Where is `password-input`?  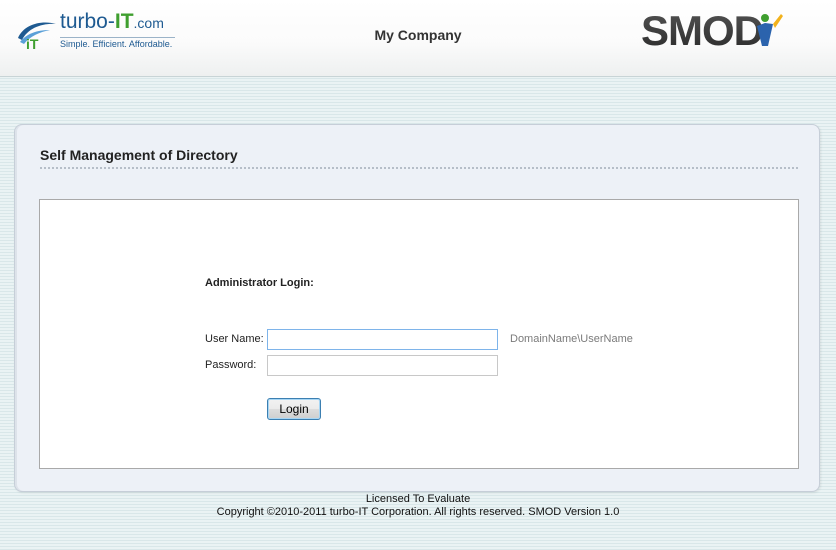
password-input is located at coordinates (382, 365).